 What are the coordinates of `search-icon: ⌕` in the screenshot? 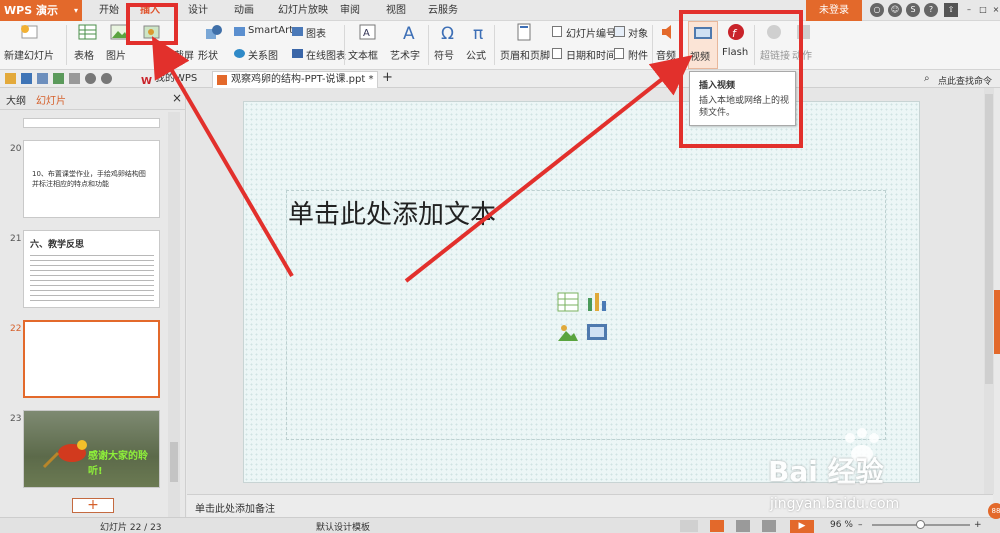 It's located at (927, 78).